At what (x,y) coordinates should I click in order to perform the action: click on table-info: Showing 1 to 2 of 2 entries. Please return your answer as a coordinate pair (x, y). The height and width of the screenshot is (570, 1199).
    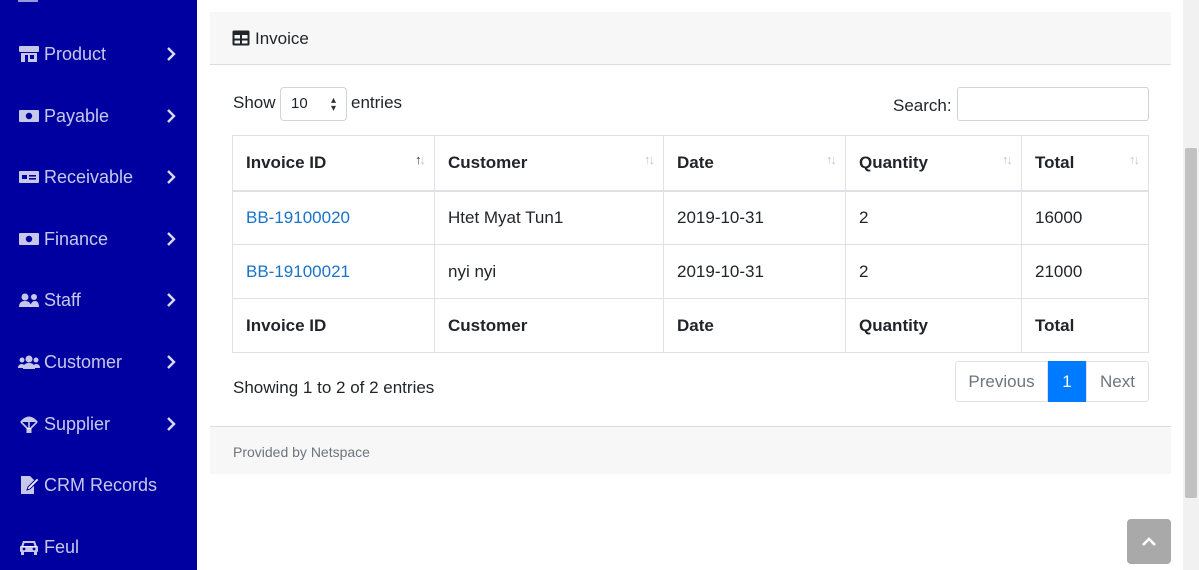
    Looking at the image, I should click on (334, 387).